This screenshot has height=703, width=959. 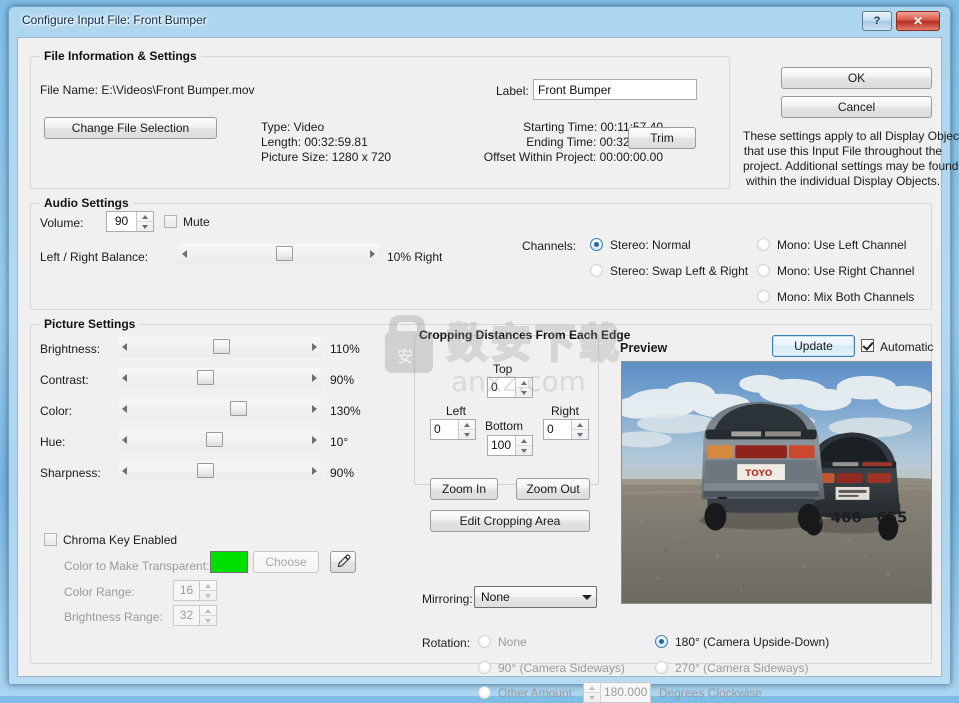 I want to click on chevron-down-icon, so click(x=587, y=597).